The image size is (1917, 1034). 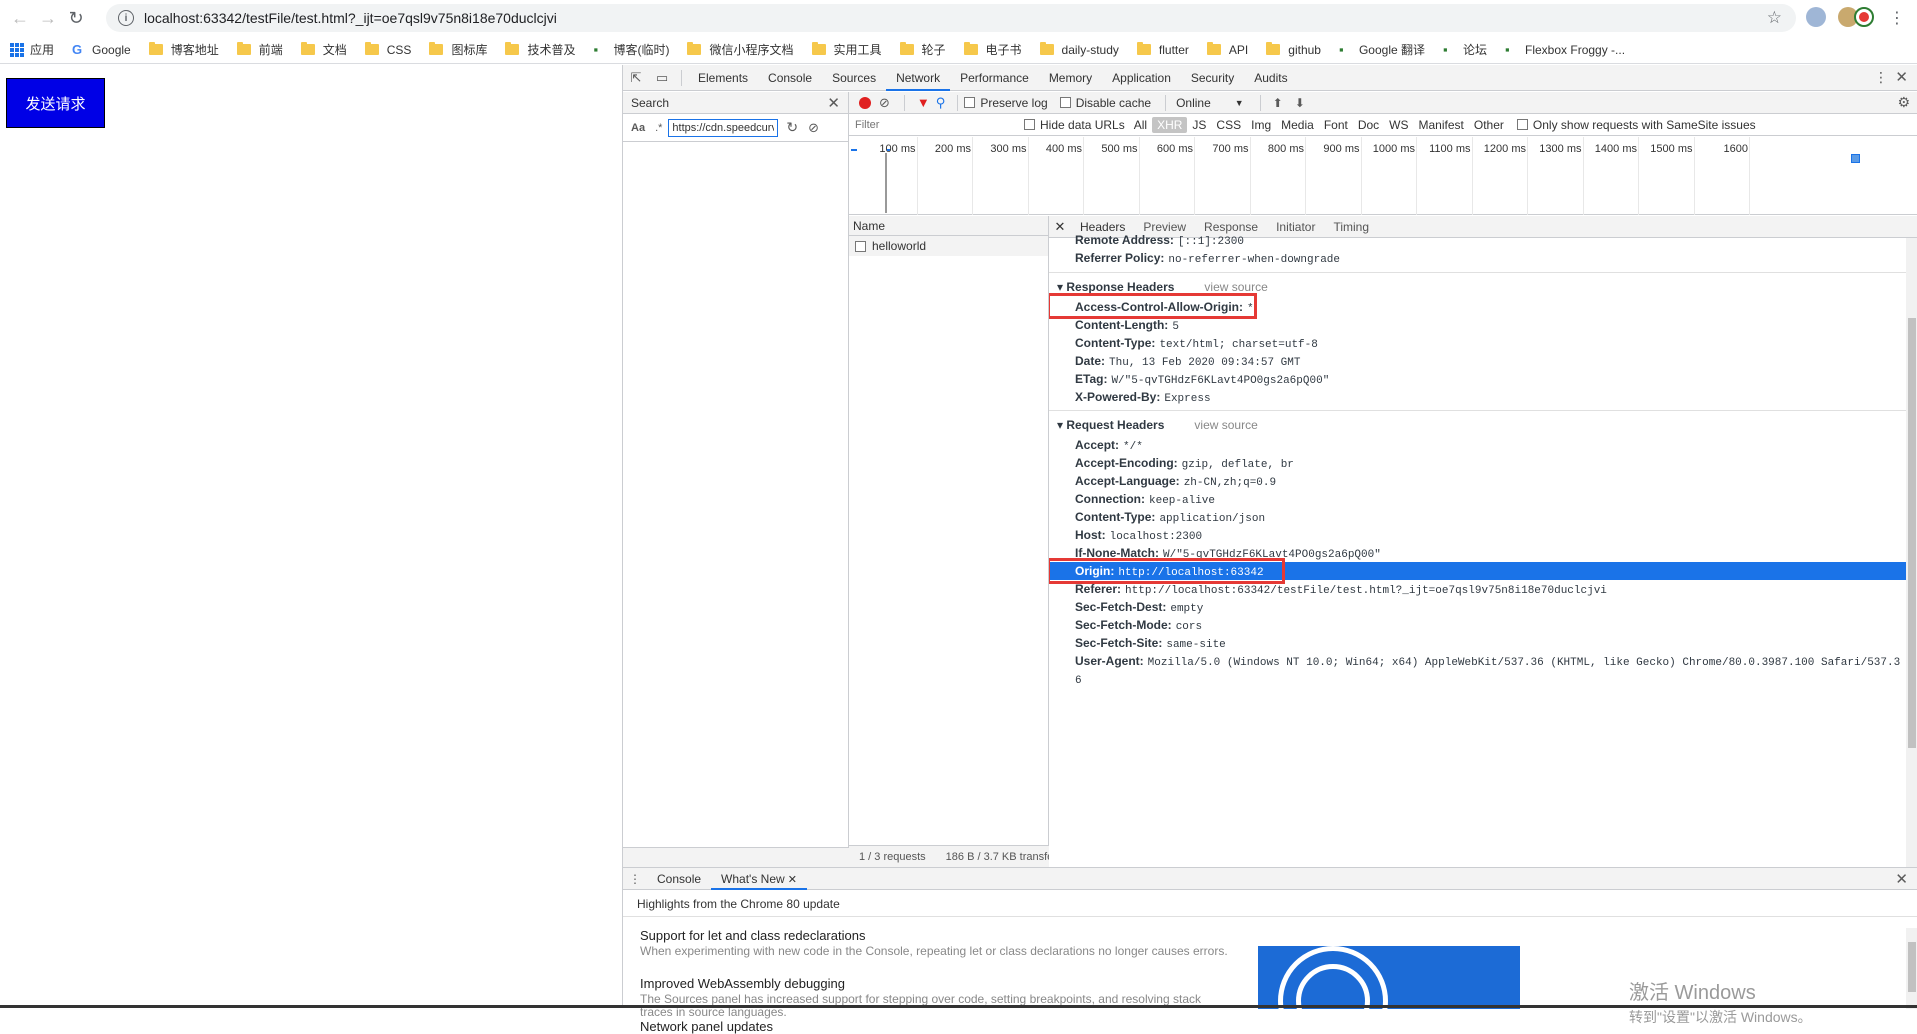 What do you see at coordinates (1070, 78) in the screenshot?
I see `devtools-tab: Memory` at bounding box center [1070, 78].